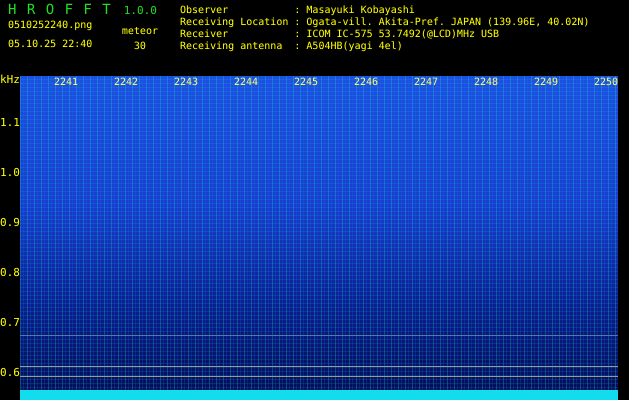  Describe the element at coordinates (232, 47) in the screenshot. I see `info-label: Receiving antenna` at that location.